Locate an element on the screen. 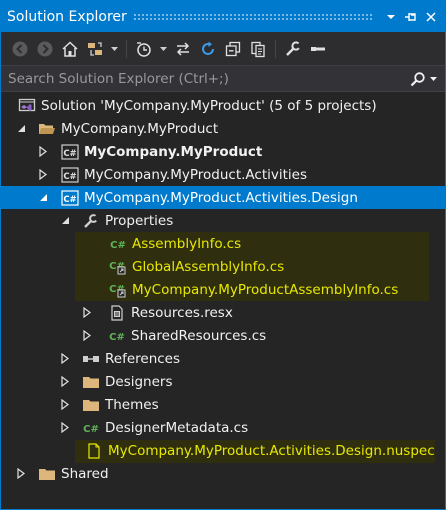  window-title: Solution Explorer is located at coordinates (67, 16).